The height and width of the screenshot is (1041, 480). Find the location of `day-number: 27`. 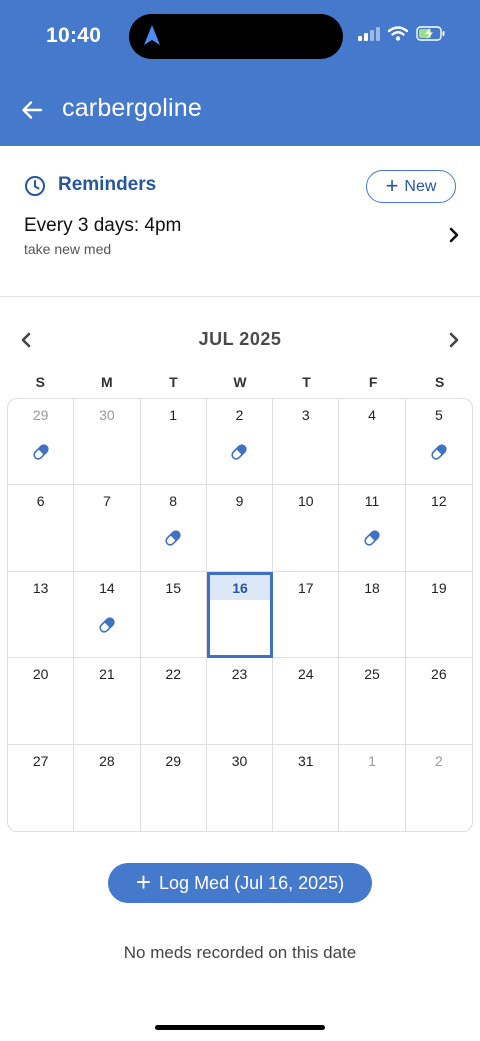

day-number: 27 is located at coordinates (40, 760).